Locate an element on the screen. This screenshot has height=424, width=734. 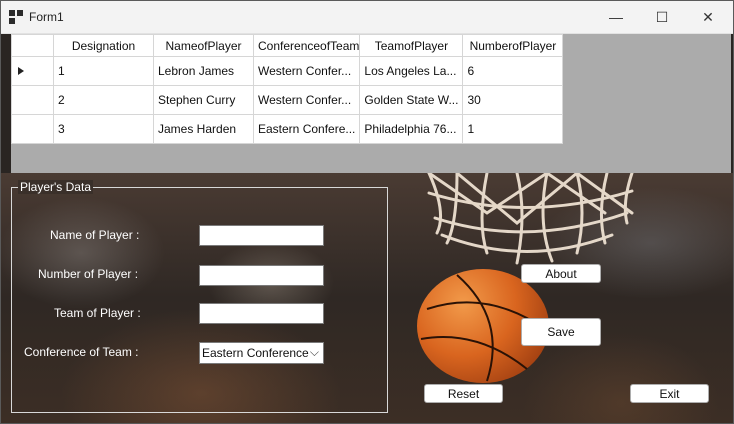
row-pointer-icon is located at coordinates (21, 71).